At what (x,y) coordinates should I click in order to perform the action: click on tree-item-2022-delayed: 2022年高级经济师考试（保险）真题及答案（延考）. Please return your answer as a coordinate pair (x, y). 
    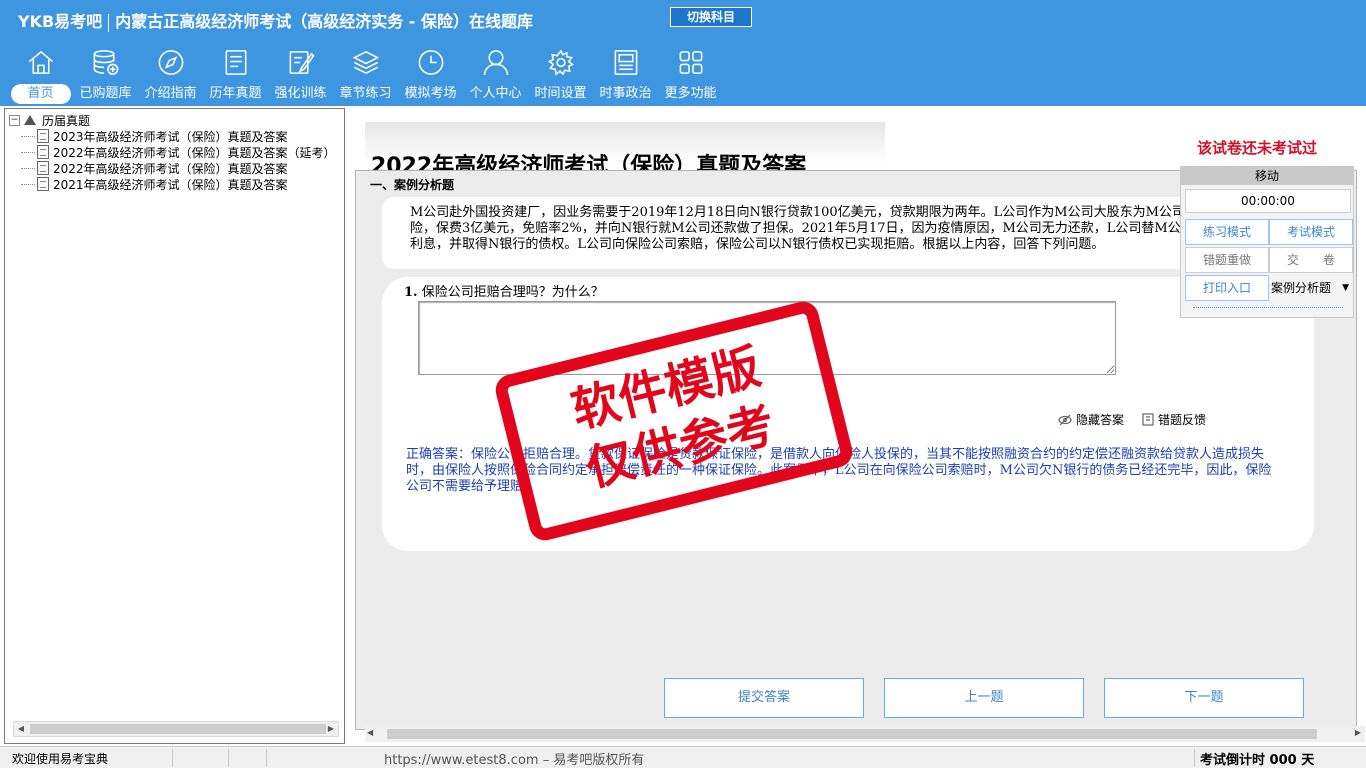
    Looking at the image, I should click on (176, 152).